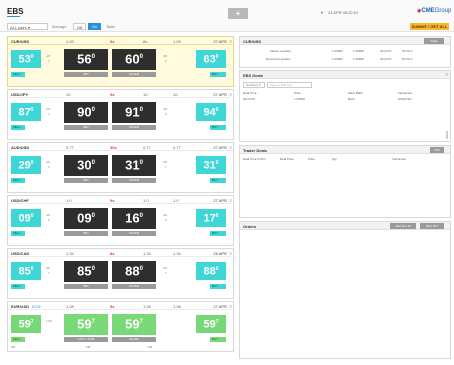  What do you see at coordinates (25, 306) in the screenshot?
I see `tile-pair: EUR/USD ECN` at bounding box center [25, 306].